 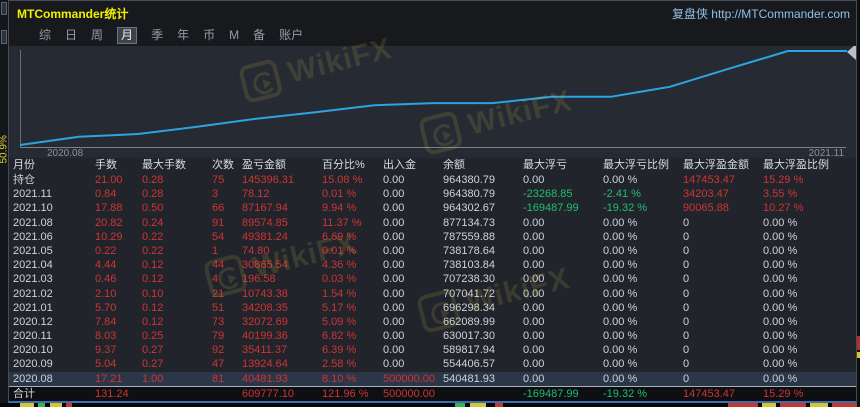 What do you see at coordinates (24, 394) in the screenshot?
I see `cell: 合计` at bounding box center [24, 394].